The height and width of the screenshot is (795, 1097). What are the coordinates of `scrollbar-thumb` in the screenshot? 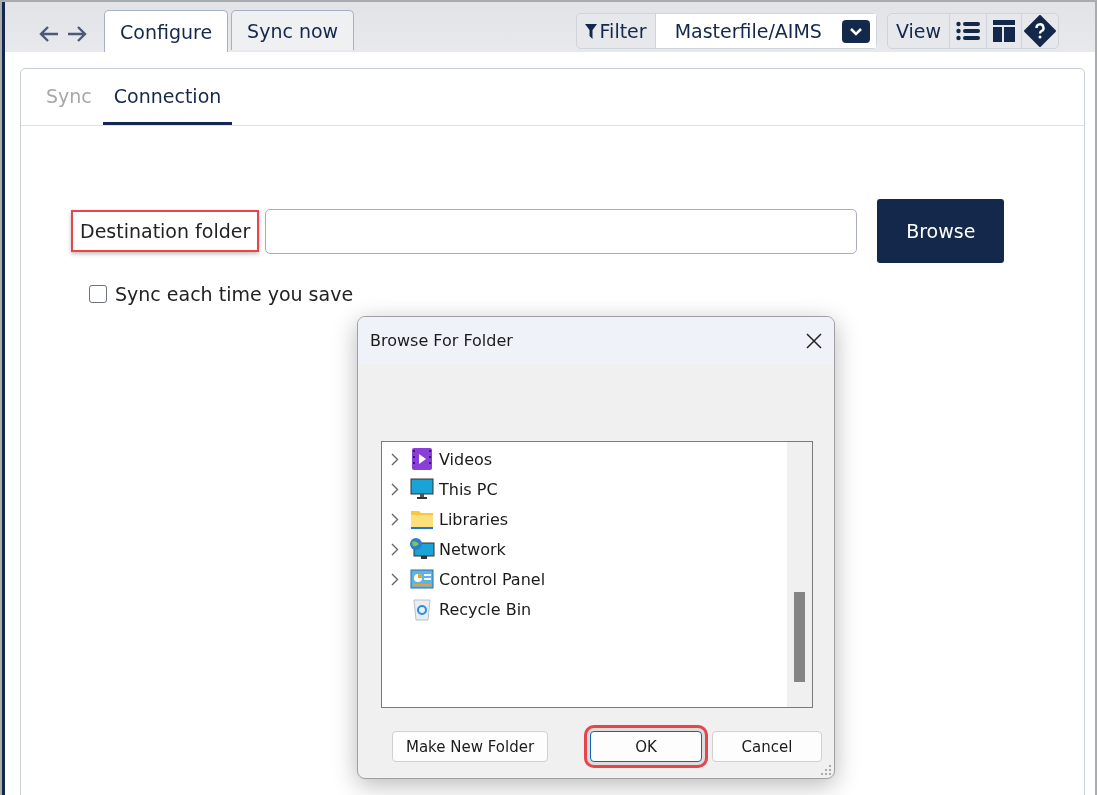 It's located at (799, 637).